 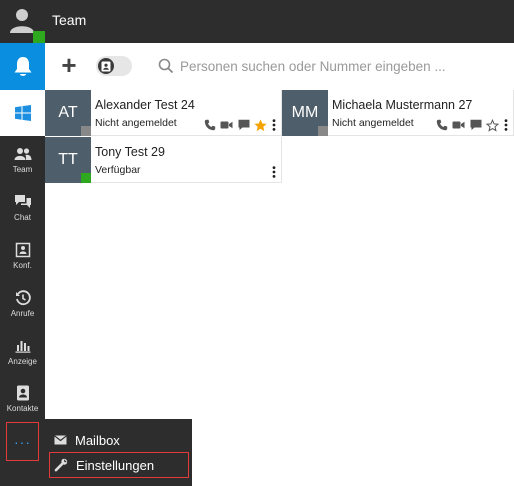 I want to click on menu-item-mailbox: Mailbox, so click(x=119, y=440).